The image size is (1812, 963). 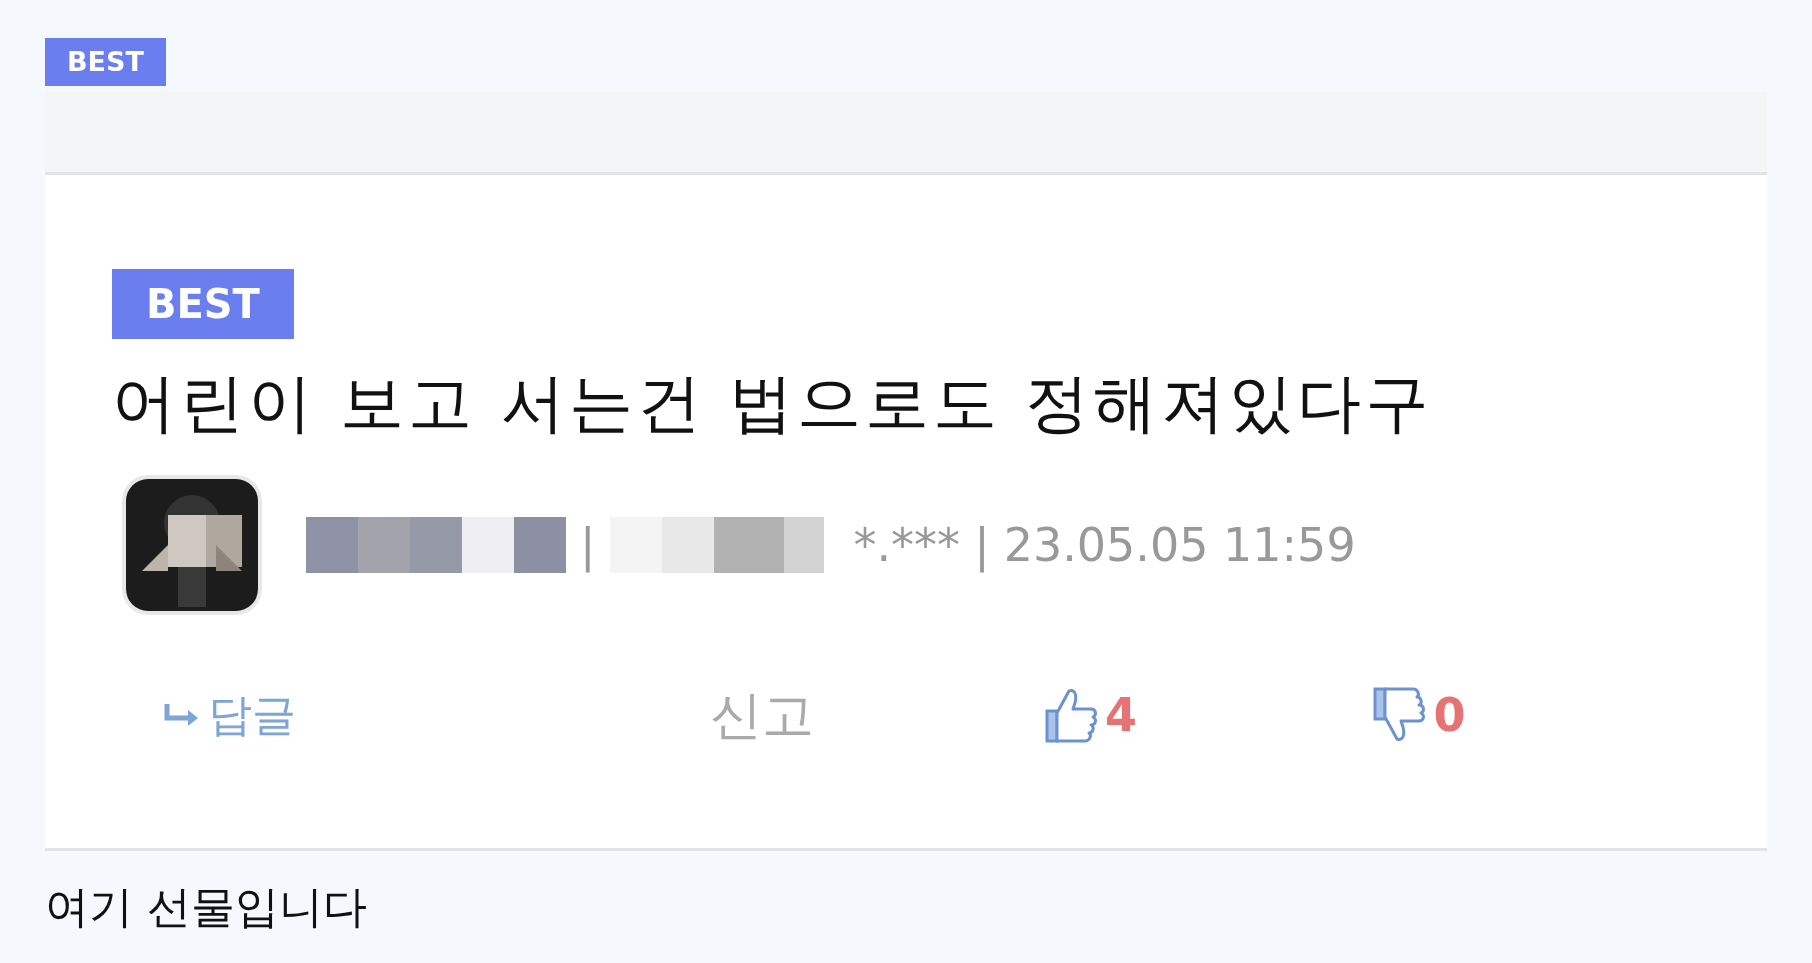 What do you see at coordinates (436, 715) in the screenshot?
I see `reply-button: 답글` at bounding box center [436, 715].